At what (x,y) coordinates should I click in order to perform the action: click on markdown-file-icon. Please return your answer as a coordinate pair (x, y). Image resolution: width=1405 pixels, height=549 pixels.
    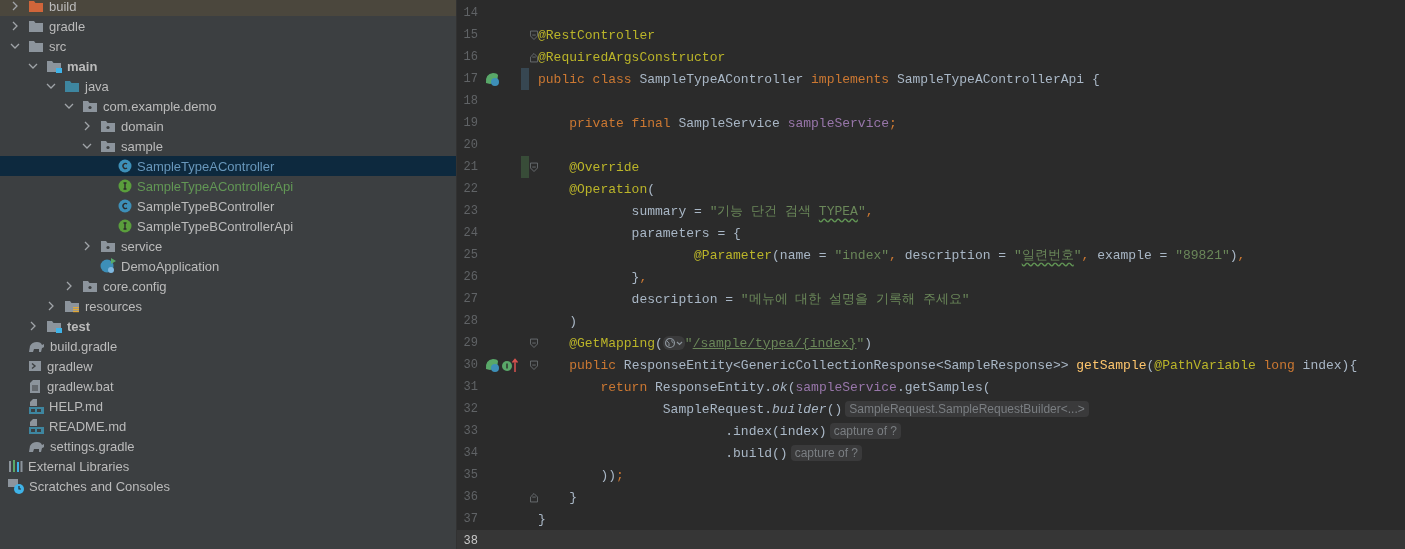
    Looking at the image, I should click on (36, 426).